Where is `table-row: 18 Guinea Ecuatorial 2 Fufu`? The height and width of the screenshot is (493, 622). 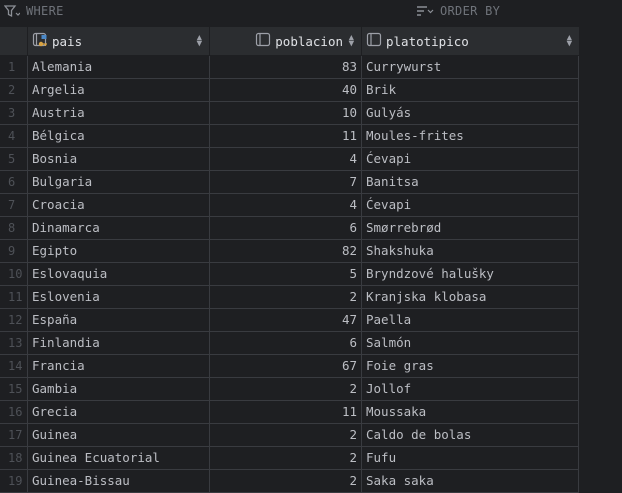
table-row: 18 Guinea Ecuatorial 2 Fufu is located at coordinates (289, 458).